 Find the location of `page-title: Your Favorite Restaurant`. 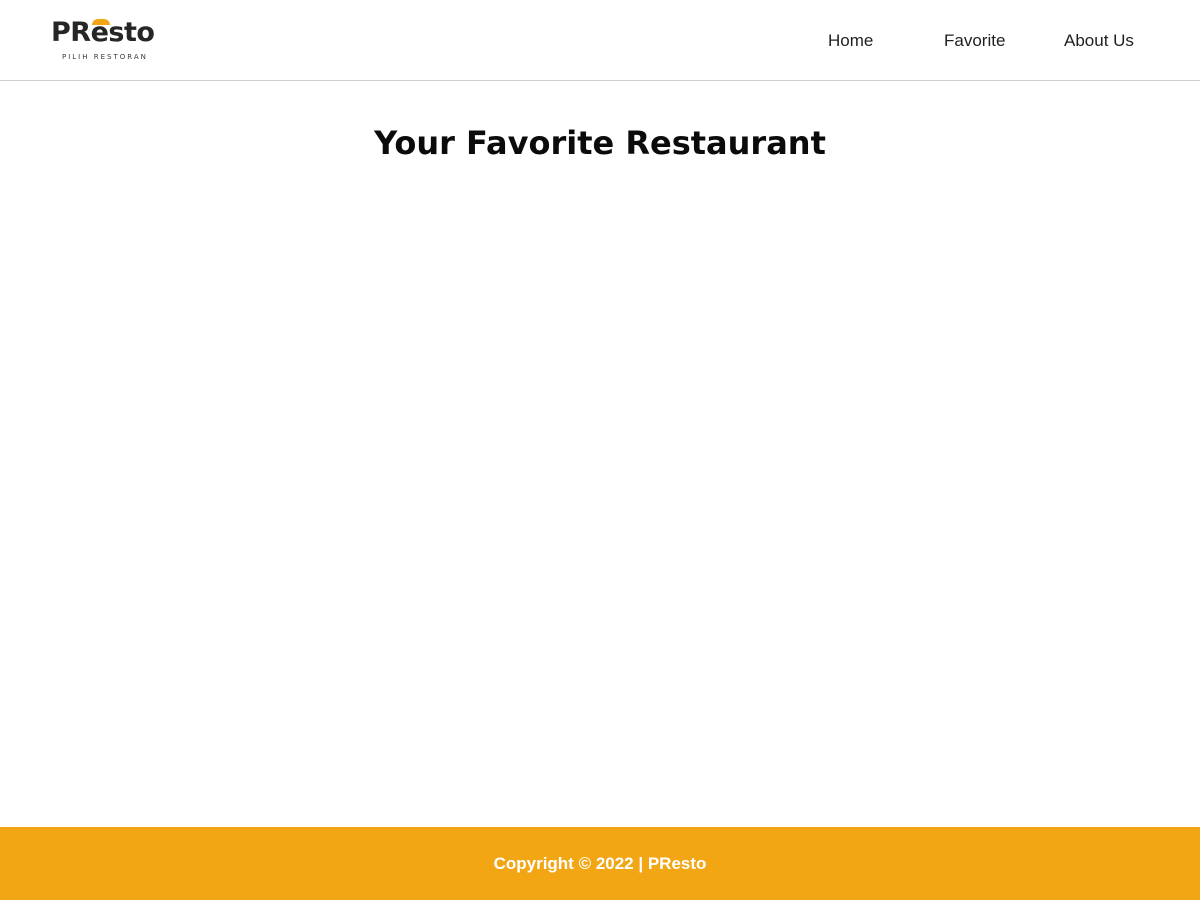

page-title: Your Favorite Restaurant is located at coordinates (600, 143).